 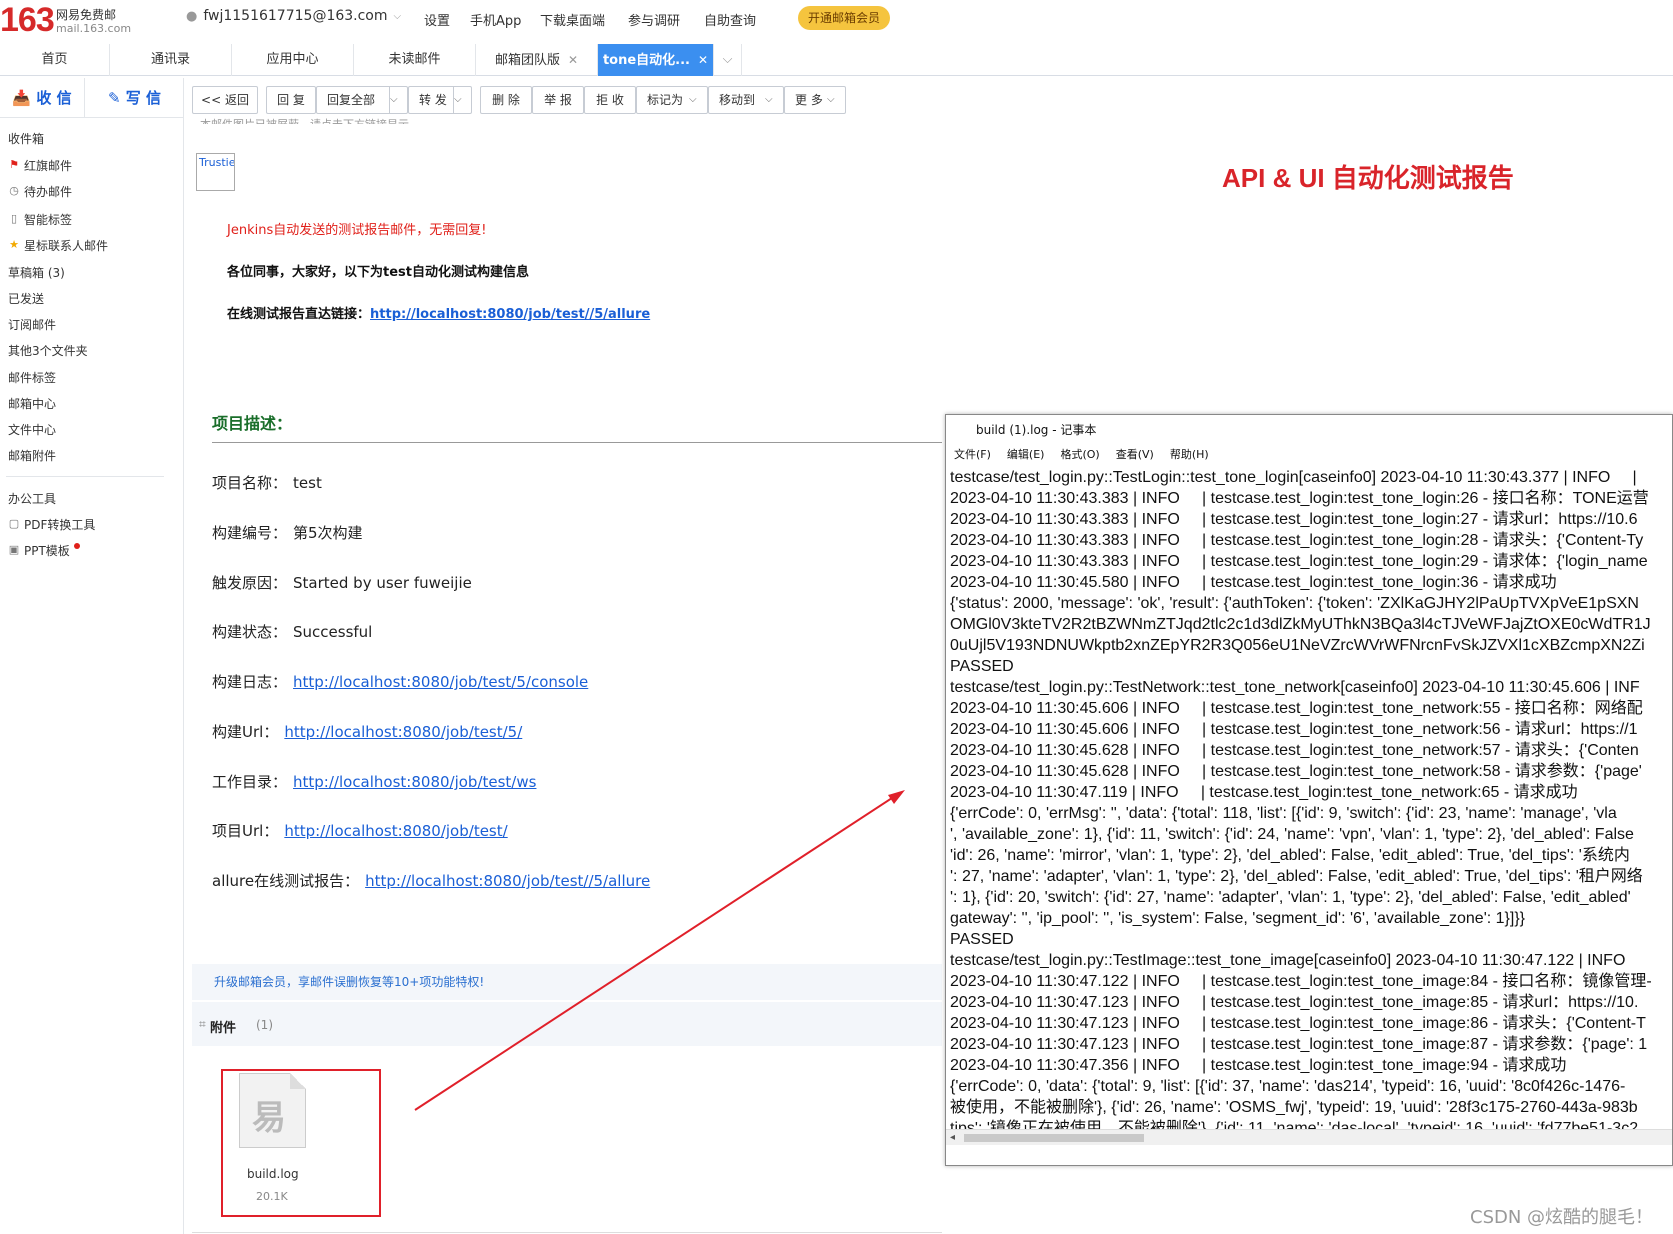 I want to click on nav-settings: 设置, so click(x=437, y=19).